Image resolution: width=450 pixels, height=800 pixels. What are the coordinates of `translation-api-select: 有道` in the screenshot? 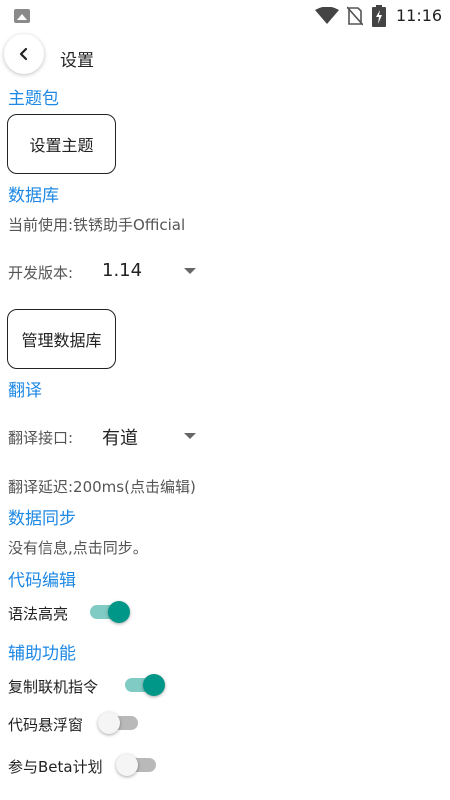 It's located at (120, 437).